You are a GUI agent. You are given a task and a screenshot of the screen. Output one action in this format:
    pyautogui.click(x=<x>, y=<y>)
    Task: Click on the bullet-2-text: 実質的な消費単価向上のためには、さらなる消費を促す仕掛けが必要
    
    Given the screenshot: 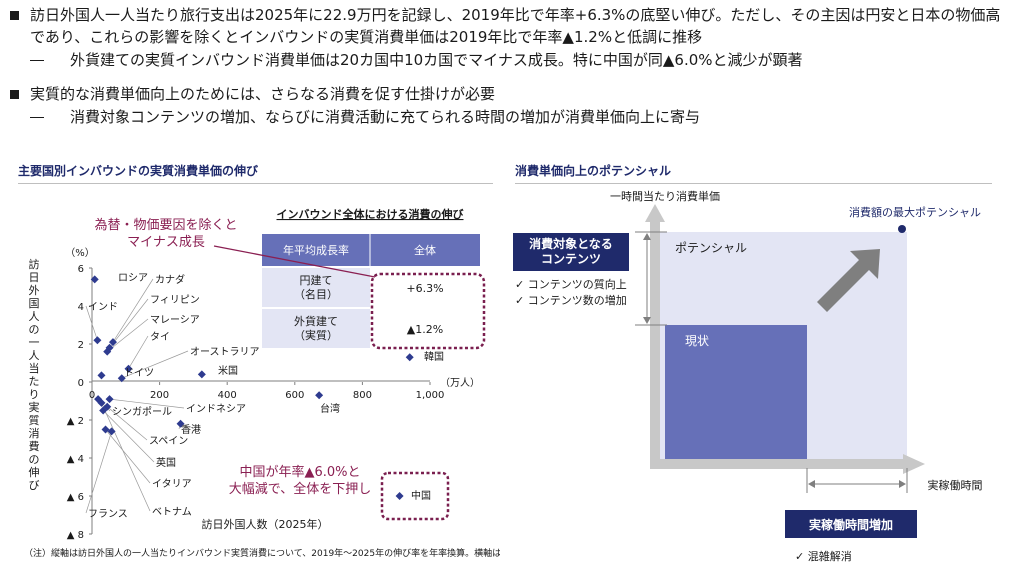 What is the action you would take?
    pyautogui.click(x=263, y=94)
    